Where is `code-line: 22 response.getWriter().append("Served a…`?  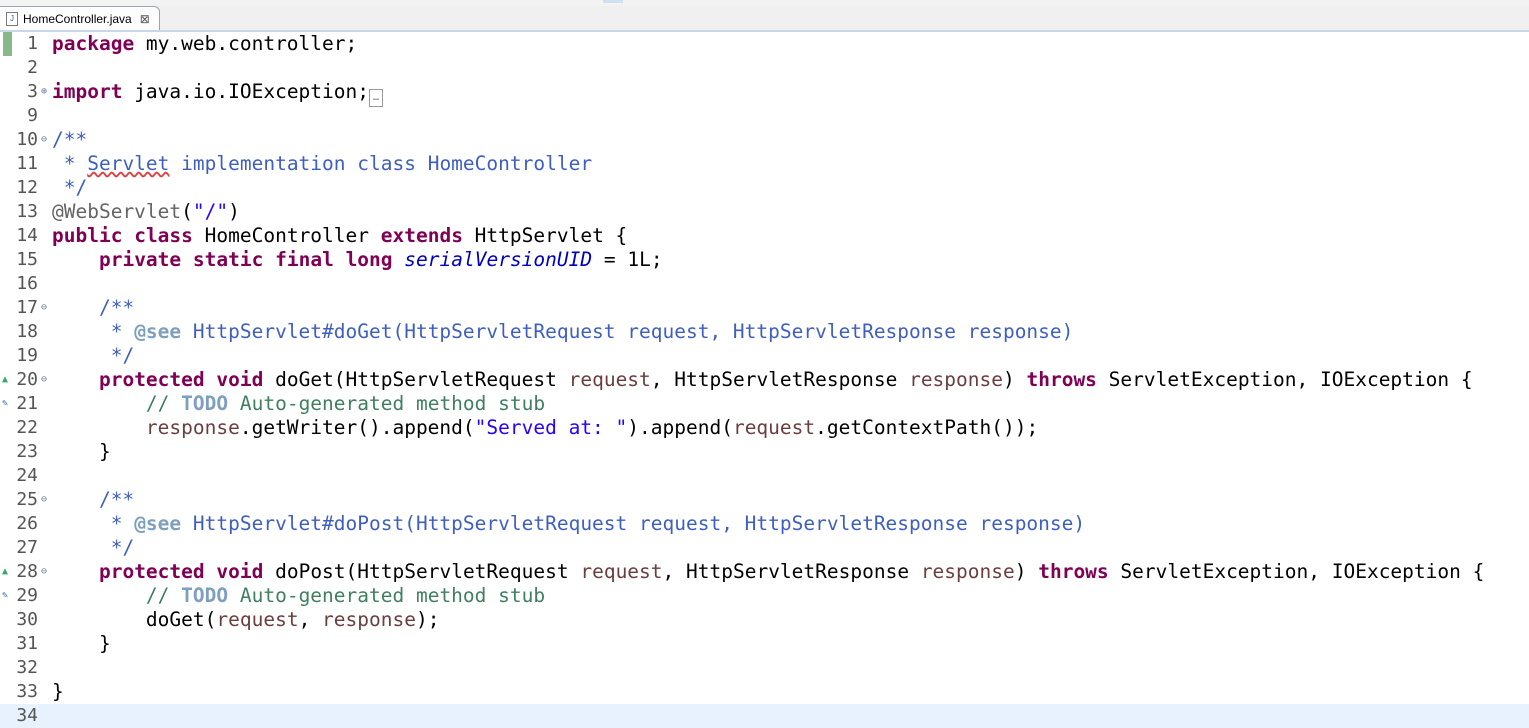 code-line: 22 response.getWriter().append("Served a… is located at coordinates (764, 428).